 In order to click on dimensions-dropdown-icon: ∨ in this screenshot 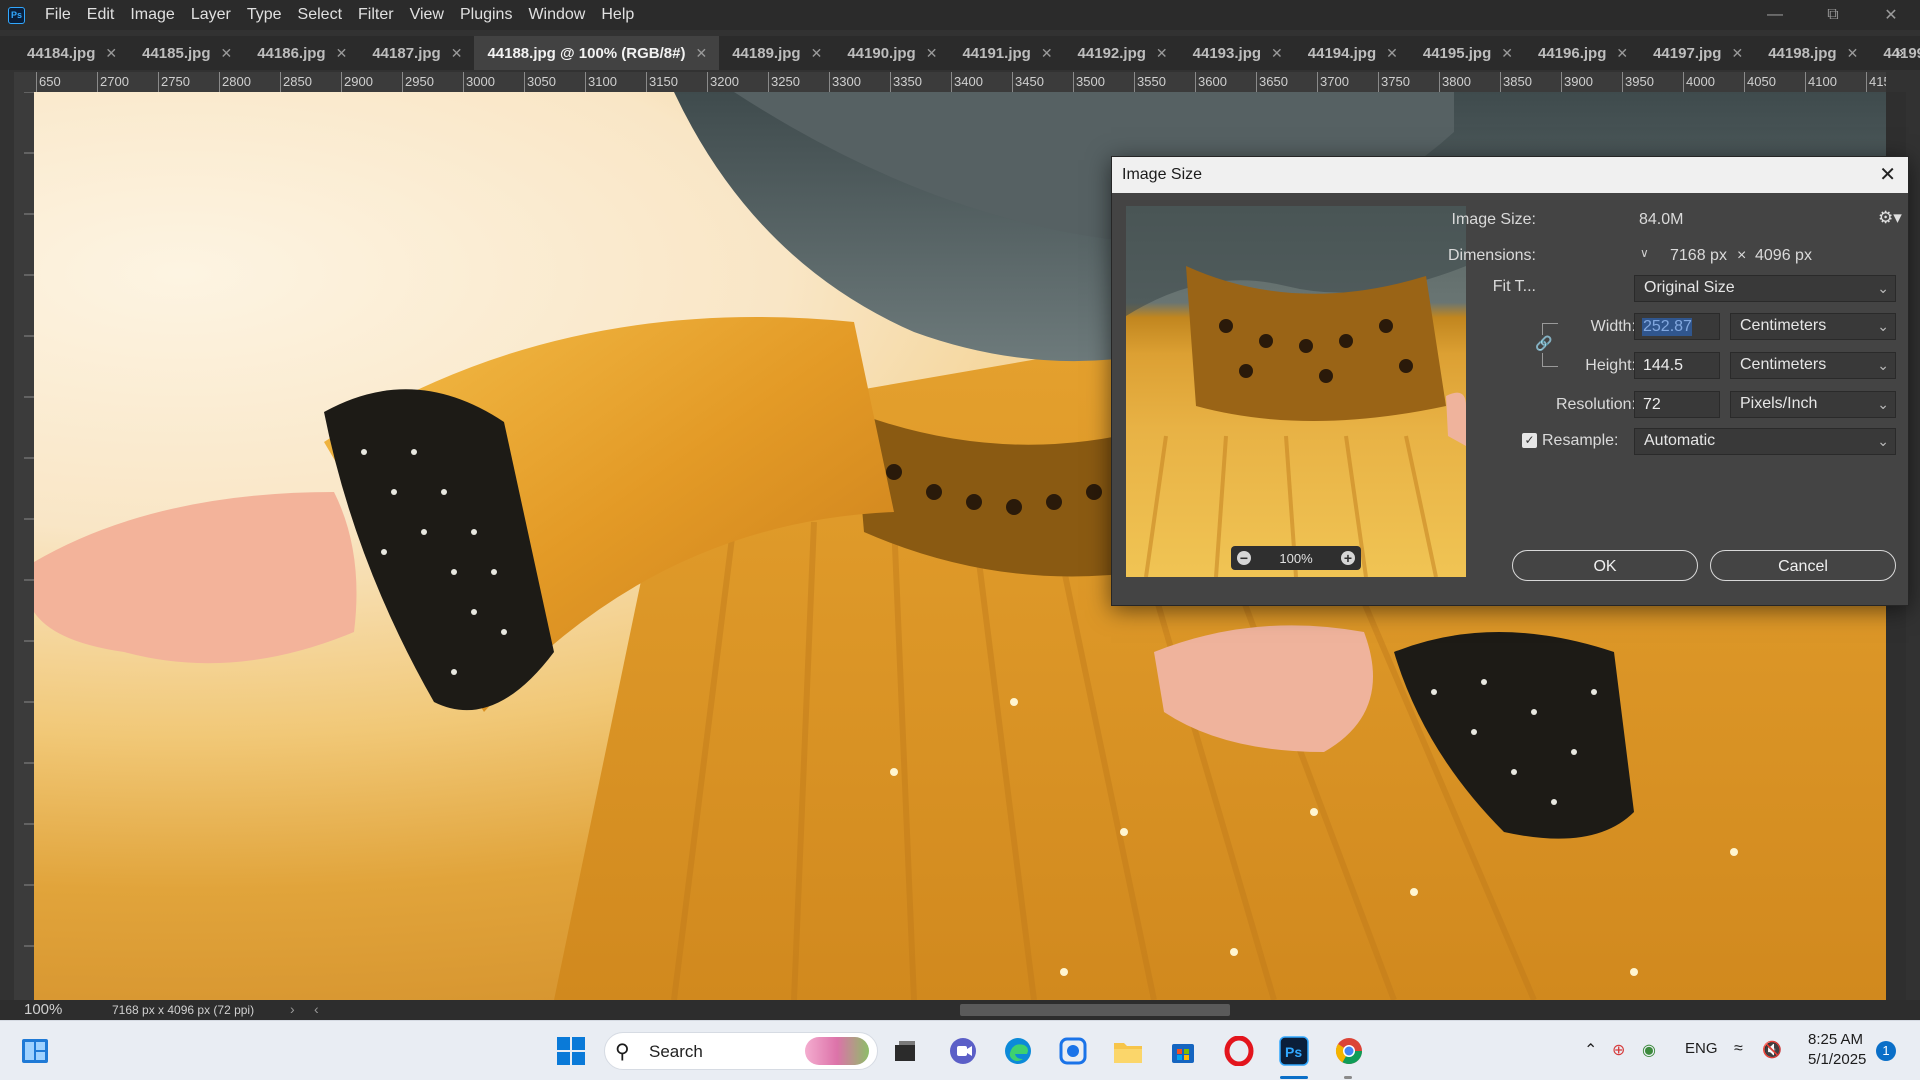, I will do `click(1649, 255)`.